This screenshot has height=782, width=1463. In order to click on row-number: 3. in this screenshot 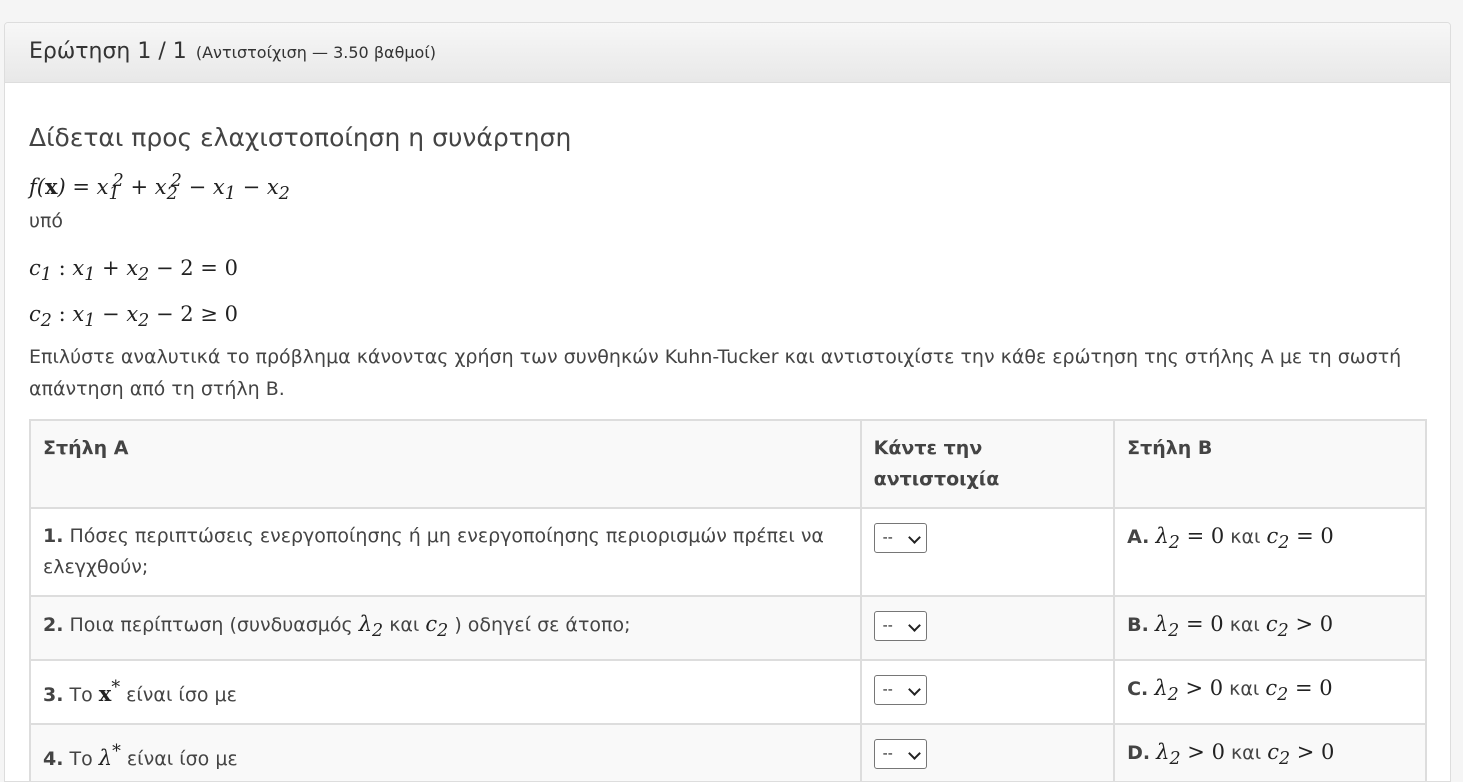, I will do `click(53, 695)`.